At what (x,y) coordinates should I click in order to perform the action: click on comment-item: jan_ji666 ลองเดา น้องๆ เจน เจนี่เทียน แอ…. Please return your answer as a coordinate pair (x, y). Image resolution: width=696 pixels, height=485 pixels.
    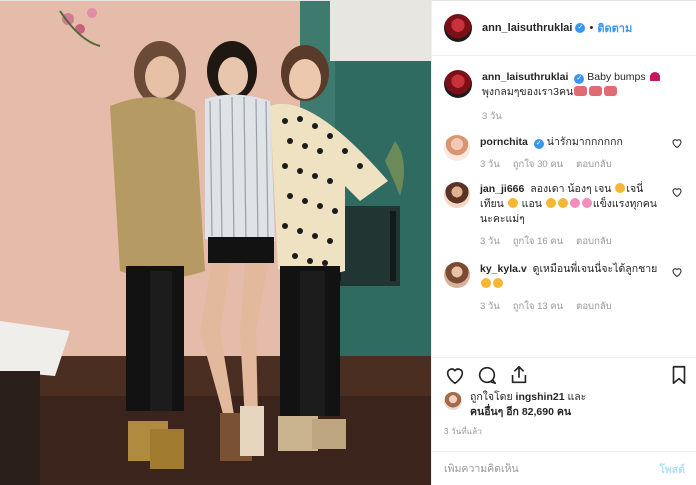
    Looking at the image, I should click on (564, 210).